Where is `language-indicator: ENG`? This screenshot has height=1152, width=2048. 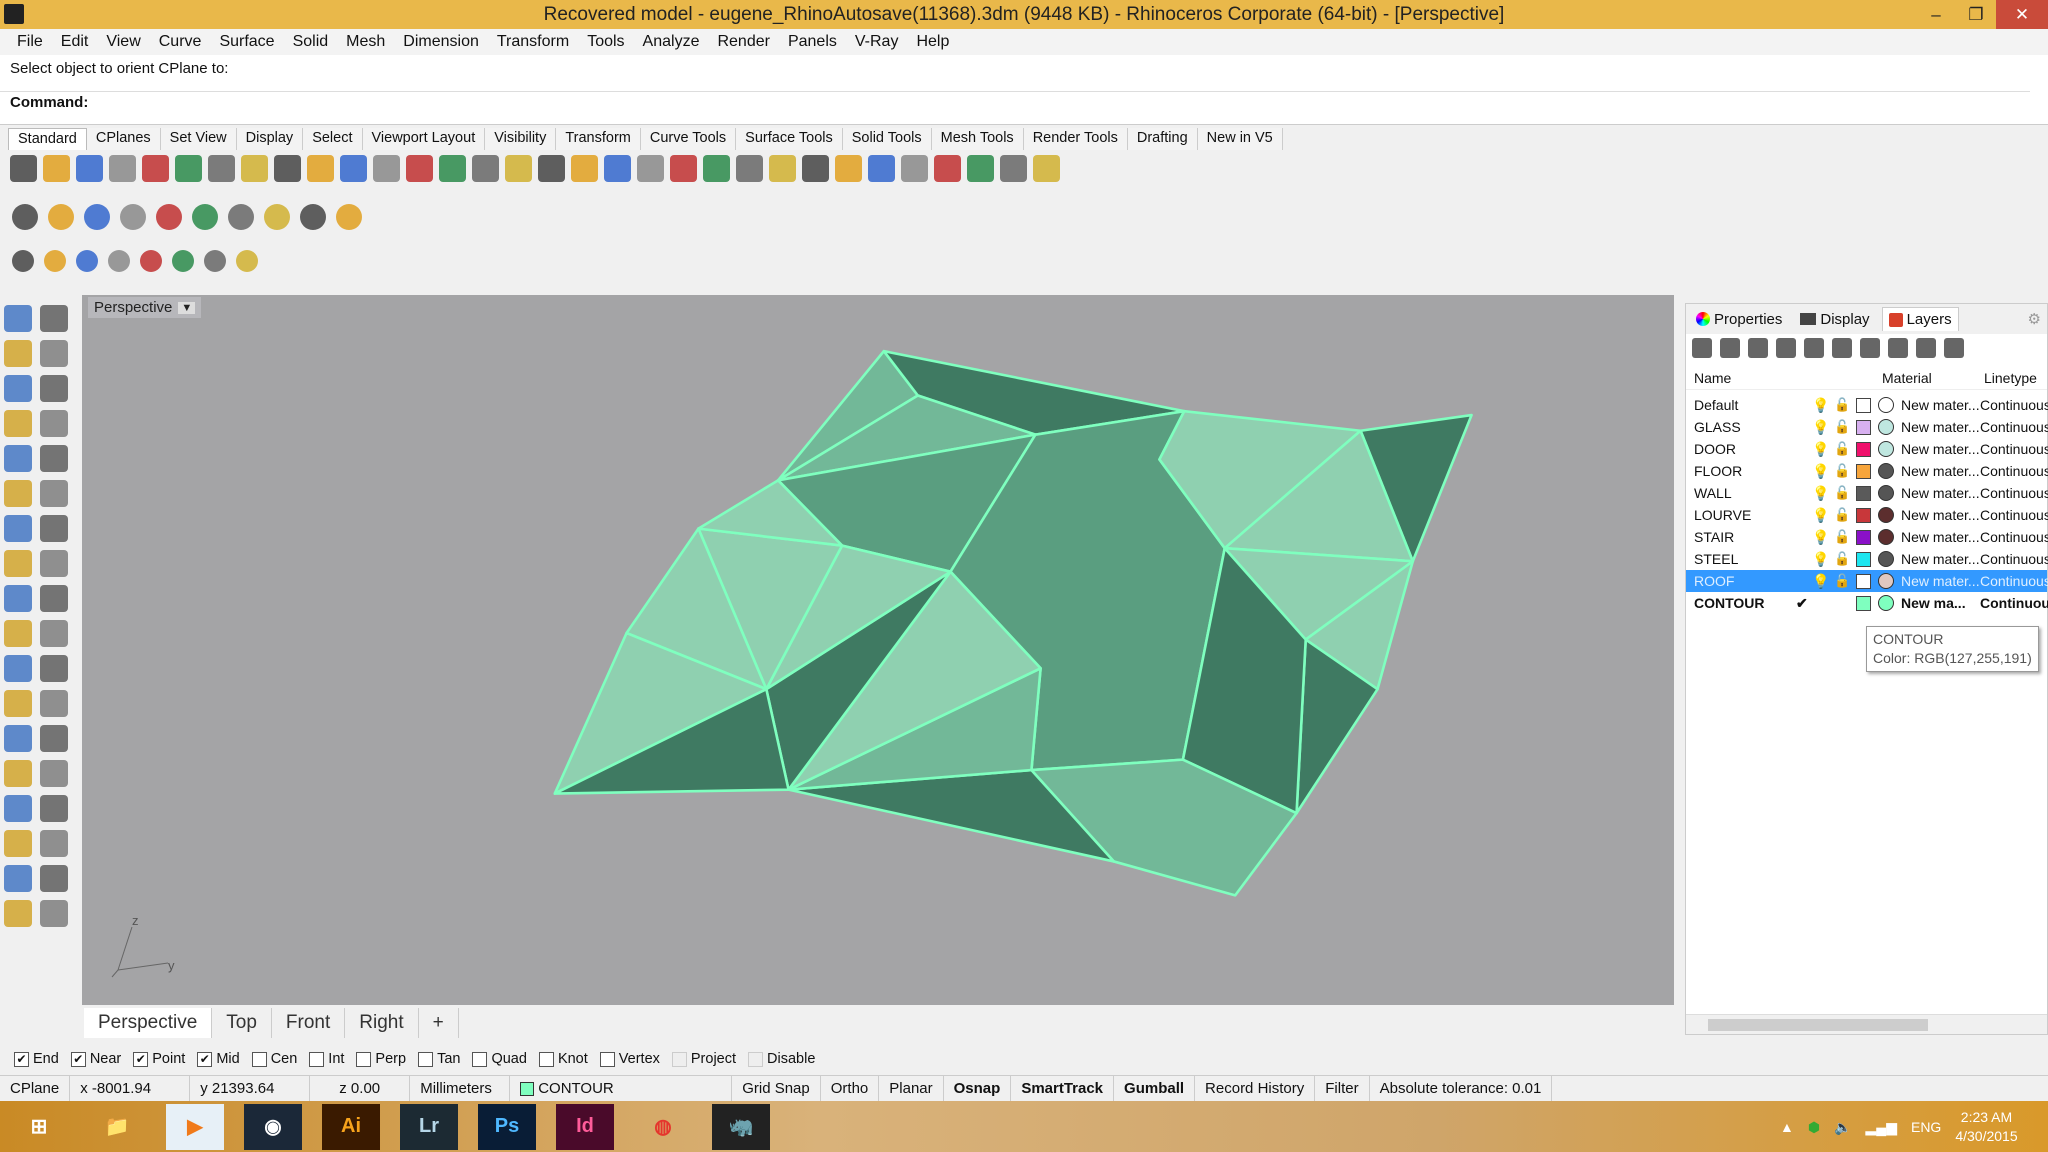
language-indicator: ENG is located at coordinates (1926, 1127).